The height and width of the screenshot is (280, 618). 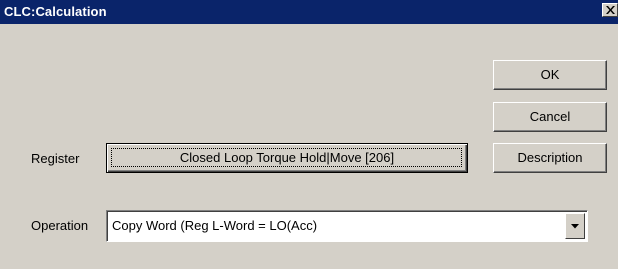 What do you see at coordinates (60, 225) in the screenshot?
I see `operation-label: Operation` at bounding box center [60, 225].